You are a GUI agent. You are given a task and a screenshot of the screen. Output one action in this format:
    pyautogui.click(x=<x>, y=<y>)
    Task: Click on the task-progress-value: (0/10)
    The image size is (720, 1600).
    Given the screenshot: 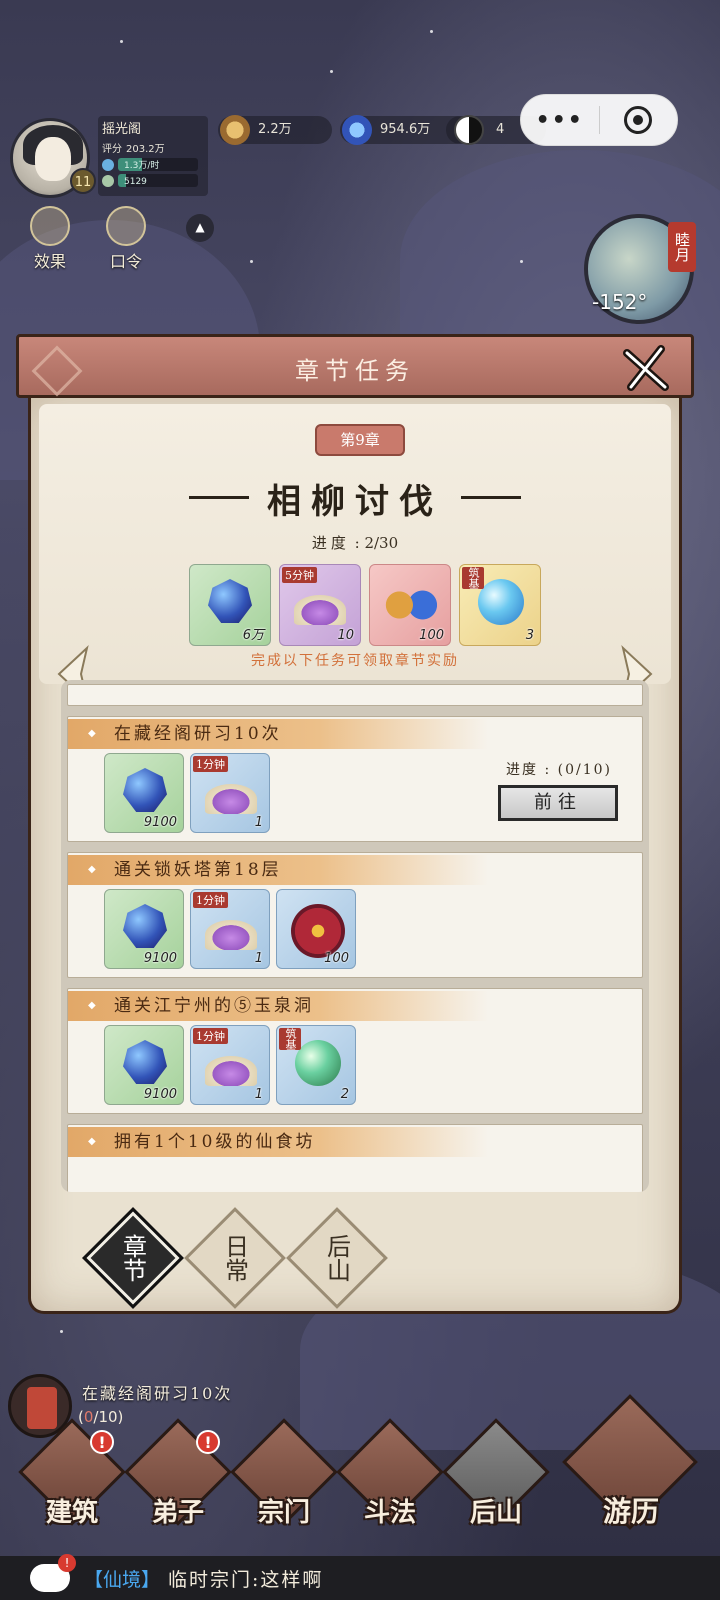 What is the action you would take?
    pyautogui.click(x=584, y=770)
    